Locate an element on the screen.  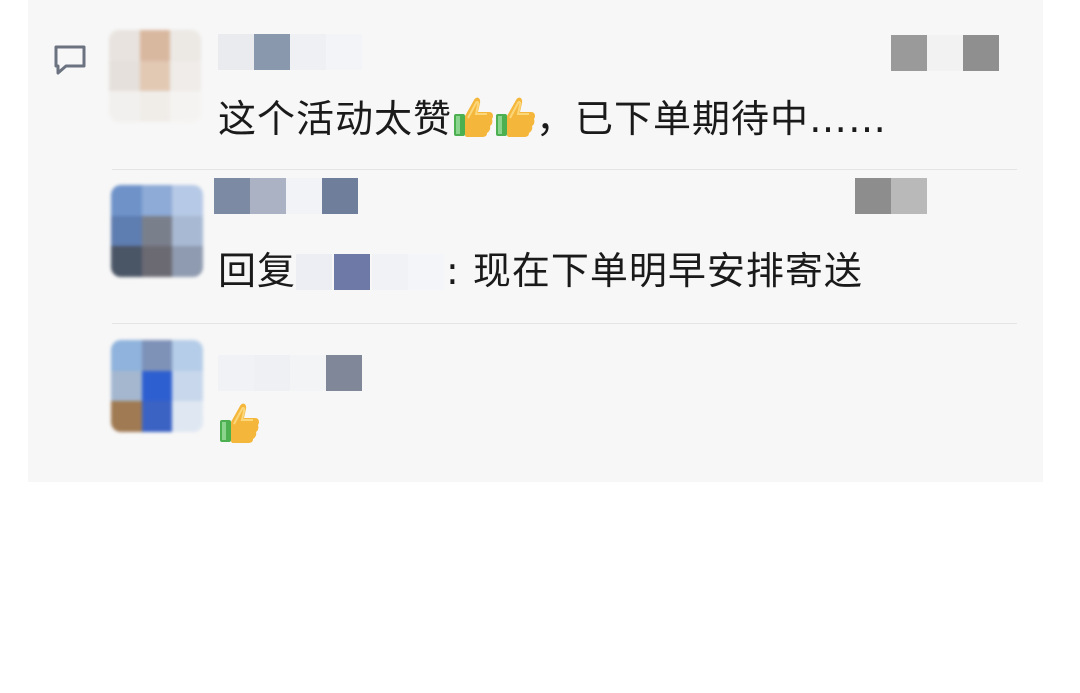
comment-text is located at coordinates (239, 424).